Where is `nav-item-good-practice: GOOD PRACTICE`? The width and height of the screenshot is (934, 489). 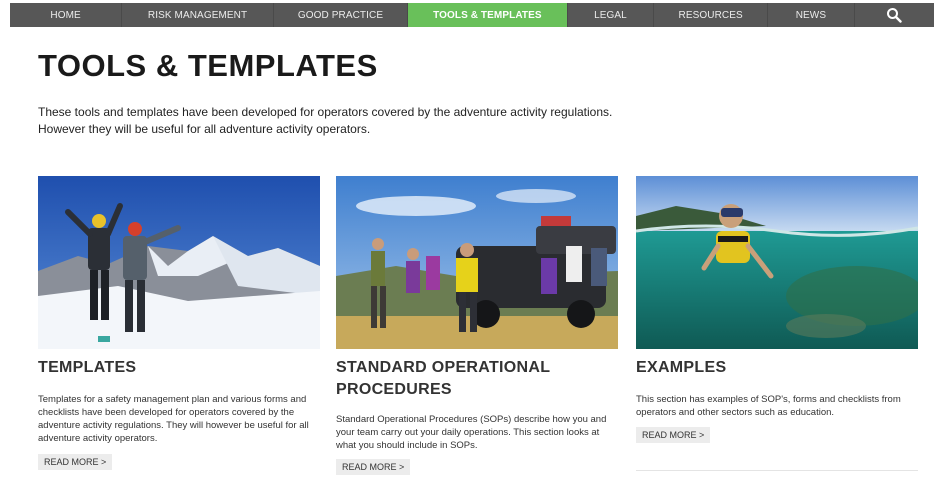 nav-item-good-practice: GOOD PRACTICE is located at coordinates (341, 15).